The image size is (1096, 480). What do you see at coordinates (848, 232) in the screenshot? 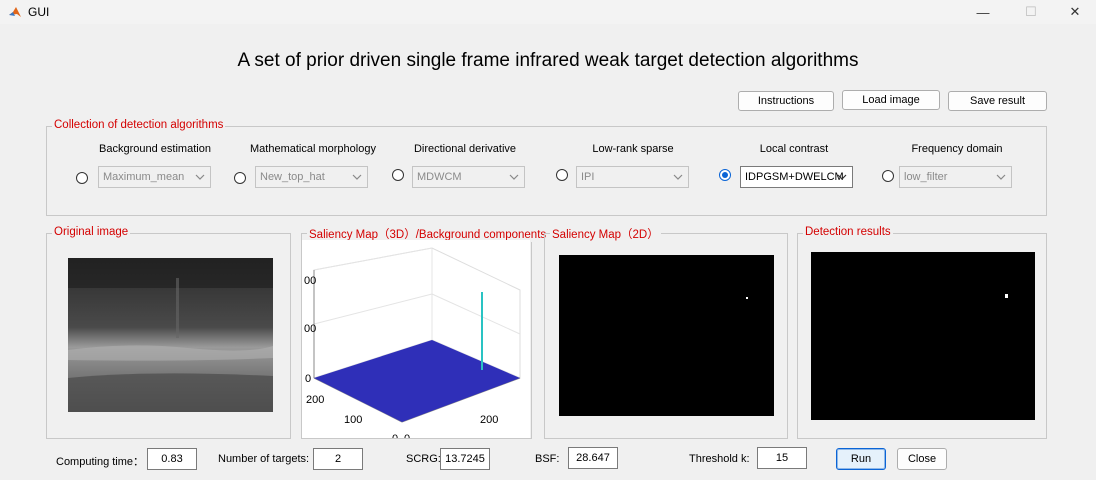
I see `detection-results-title: Detection results` at bounding box center [848, 232].